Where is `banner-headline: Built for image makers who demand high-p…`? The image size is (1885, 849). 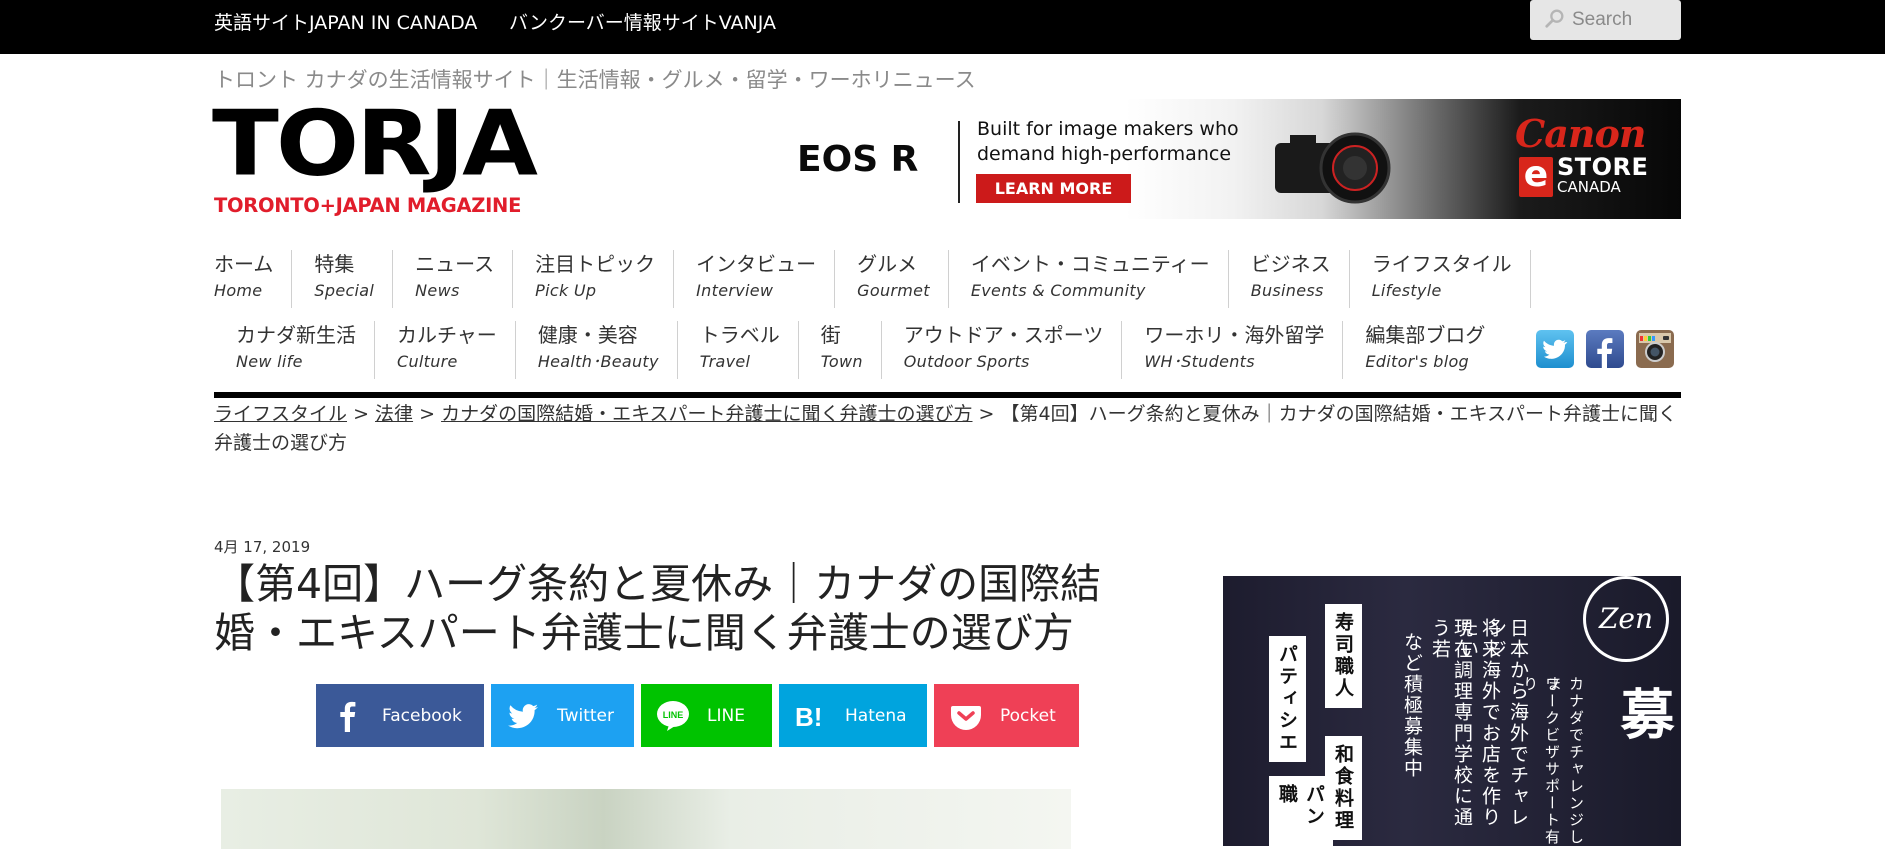 banner-headline: Built for image makers who demand high-p… is located at coordinates (1108, 141).